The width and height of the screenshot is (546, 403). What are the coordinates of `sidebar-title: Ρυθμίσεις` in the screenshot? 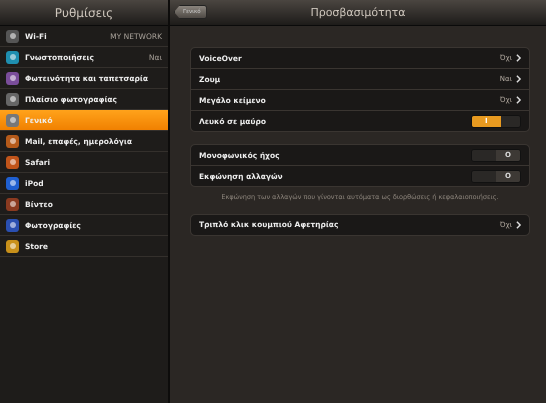 It's located at (84, 13).